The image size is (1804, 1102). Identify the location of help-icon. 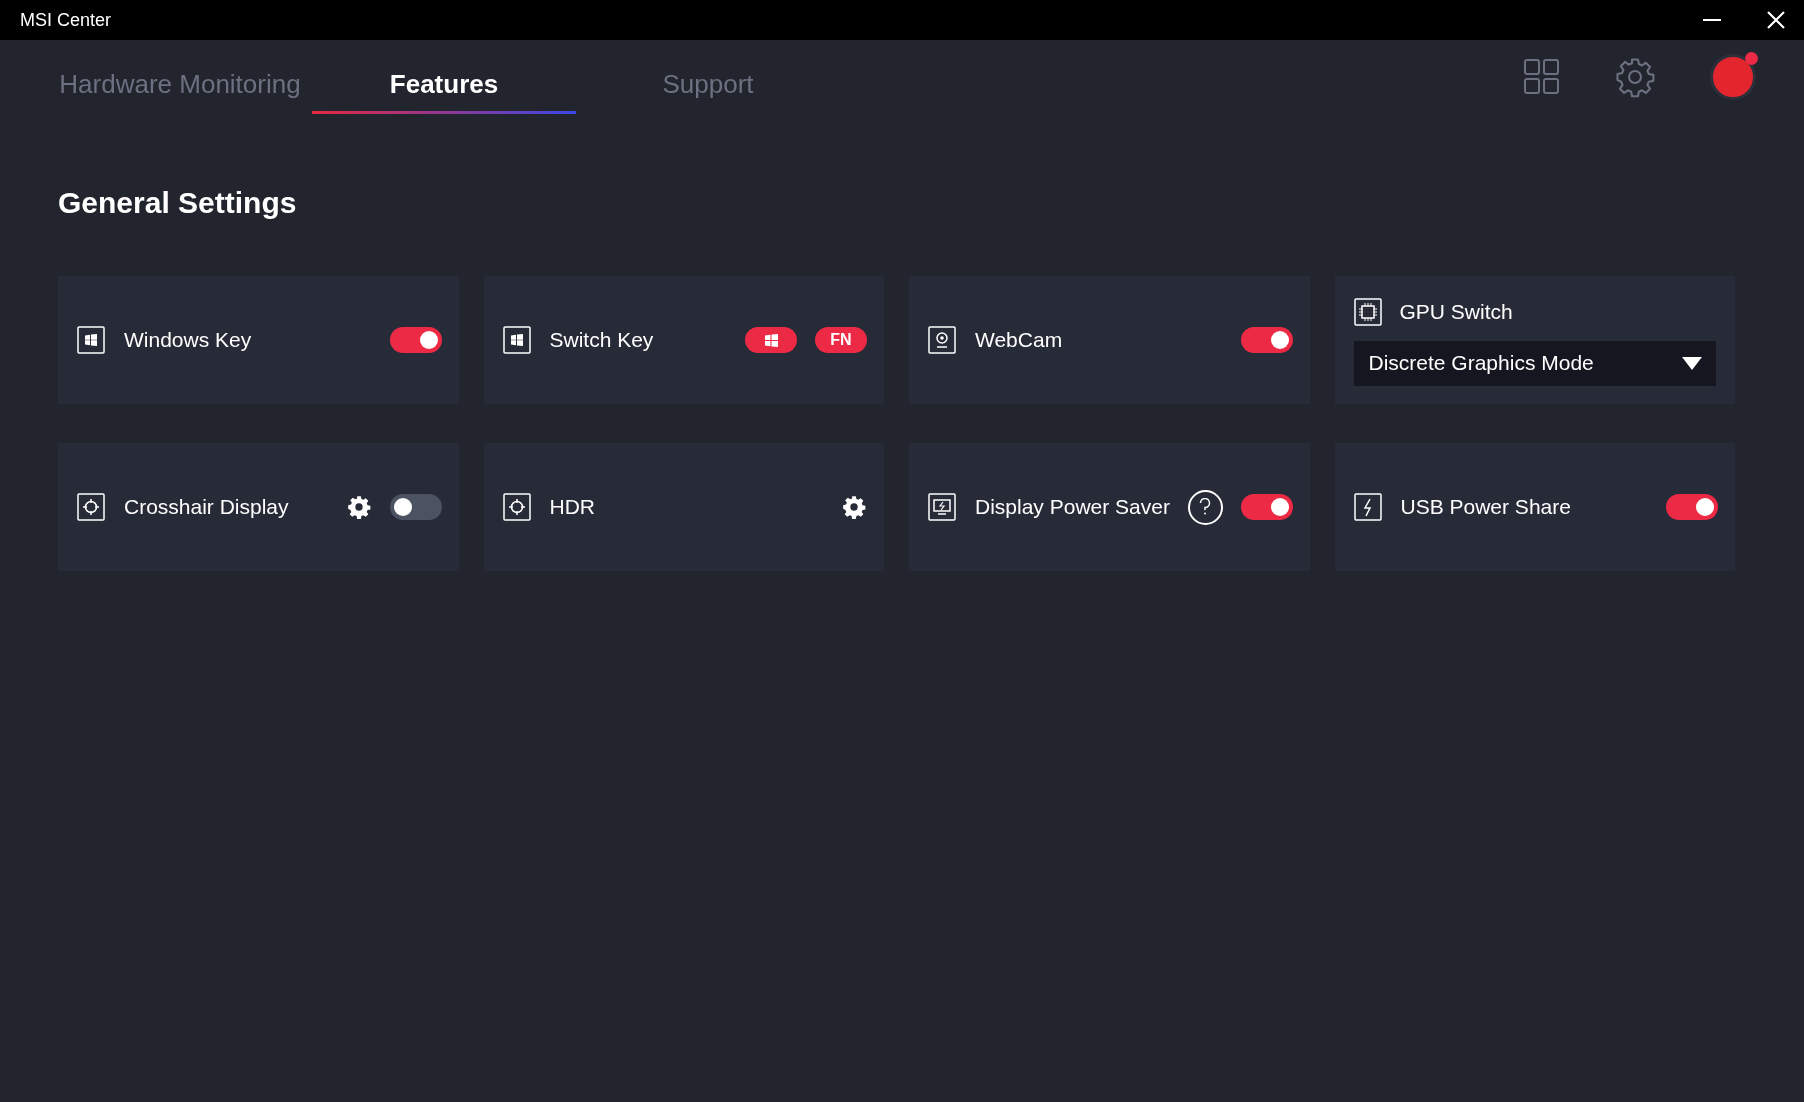
(1205, 507).